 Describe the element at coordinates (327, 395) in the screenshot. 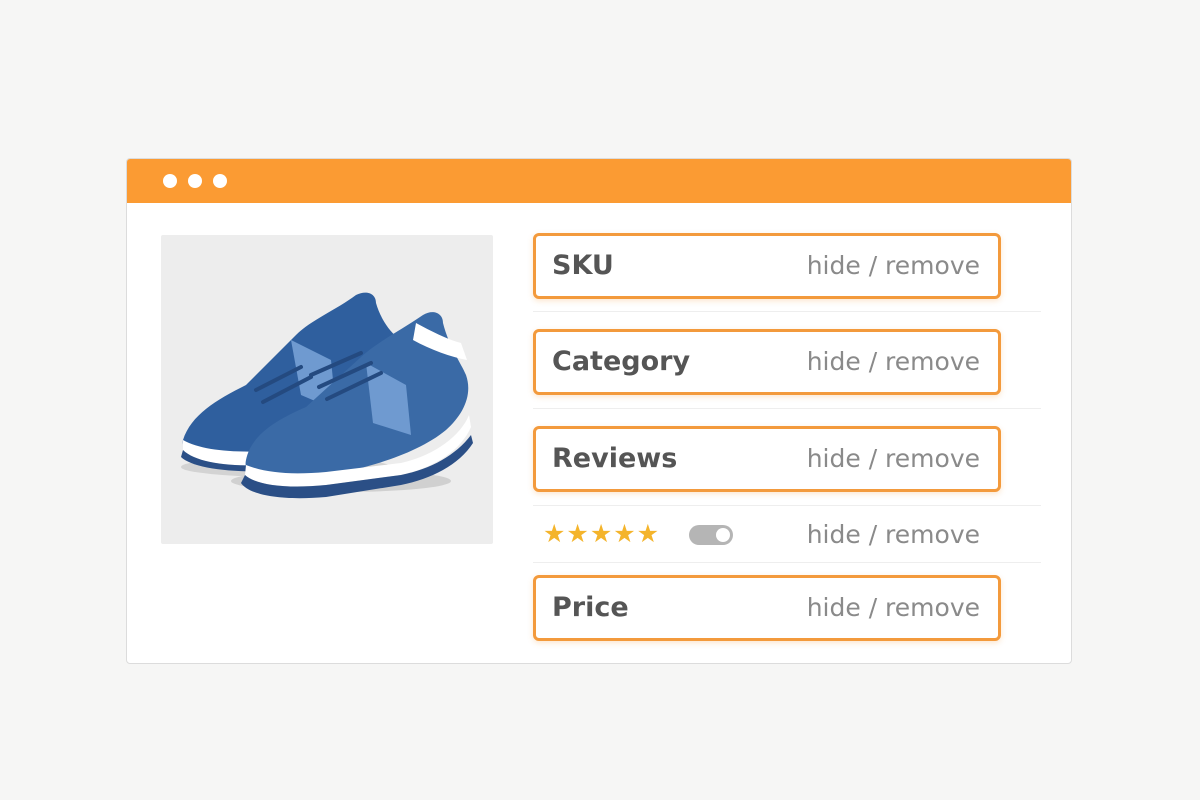

I see `sneaker-icon` at that location.